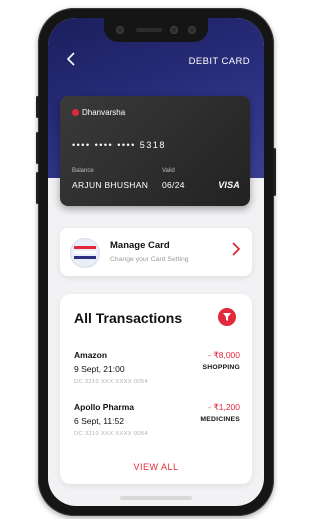  I want to click on transaction-datetime: 6 Sept, 11:52, so click(99, 421).